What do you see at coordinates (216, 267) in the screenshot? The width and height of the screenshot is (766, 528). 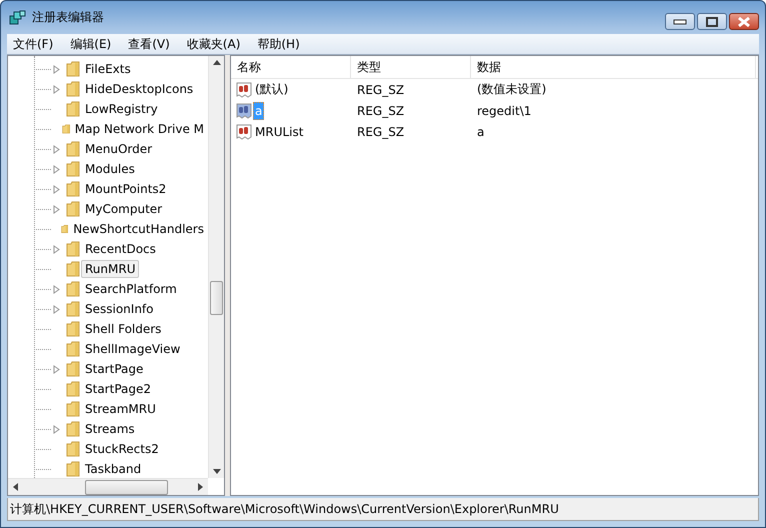 I see `vertical-scrollbar` at bounding box center [216, 267].